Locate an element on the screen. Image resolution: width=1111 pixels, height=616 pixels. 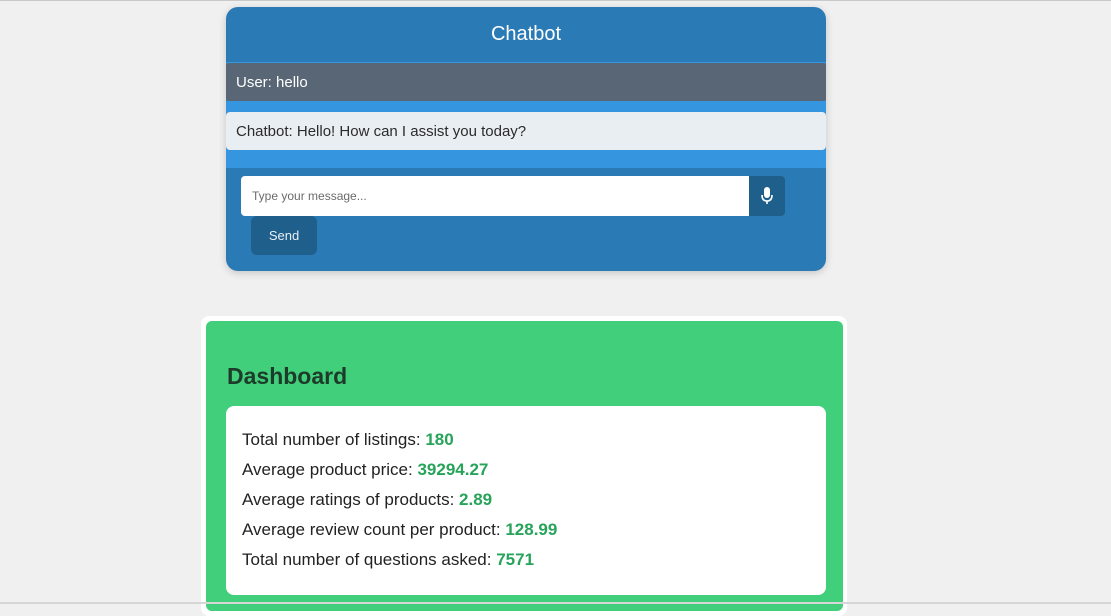
microphone-icon is located at coordinates (767, 195).